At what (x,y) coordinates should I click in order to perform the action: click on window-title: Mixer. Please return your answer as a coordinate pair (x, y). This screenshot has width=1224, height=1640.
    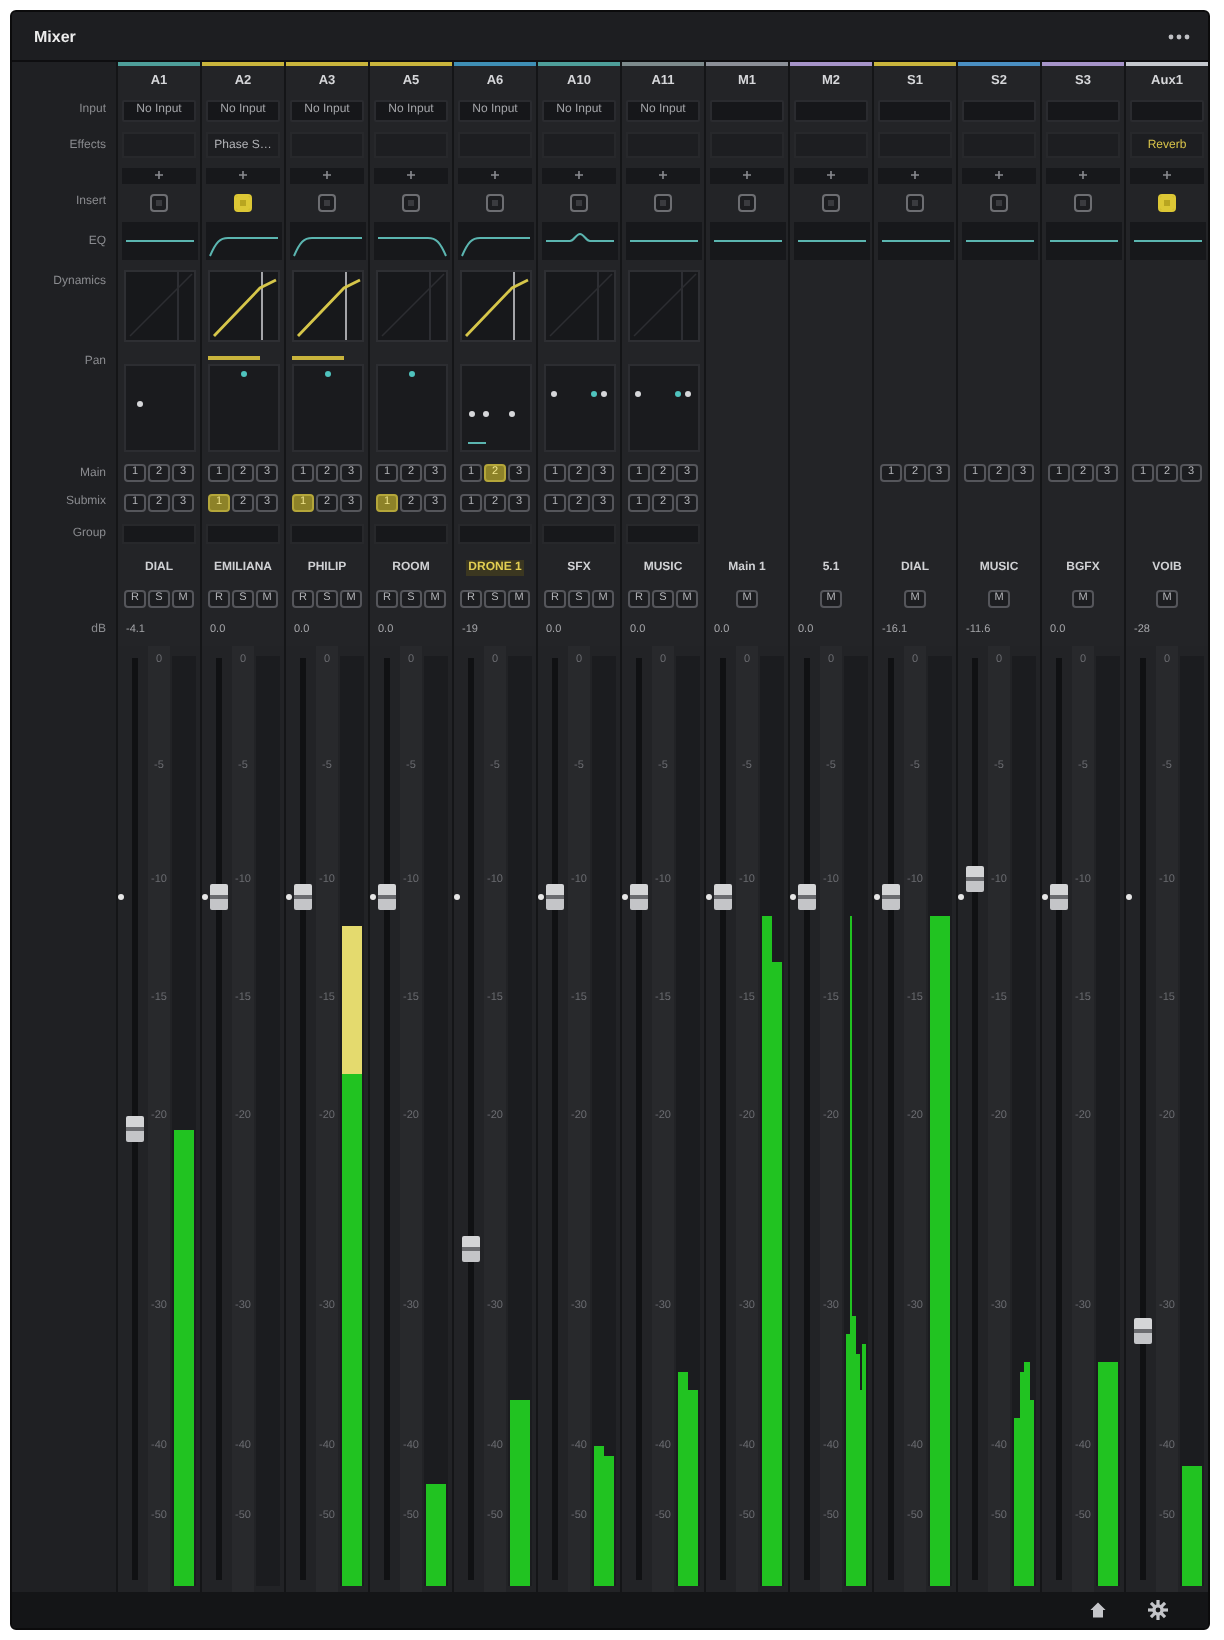
    Looking at the image, I should click on (55, 36).